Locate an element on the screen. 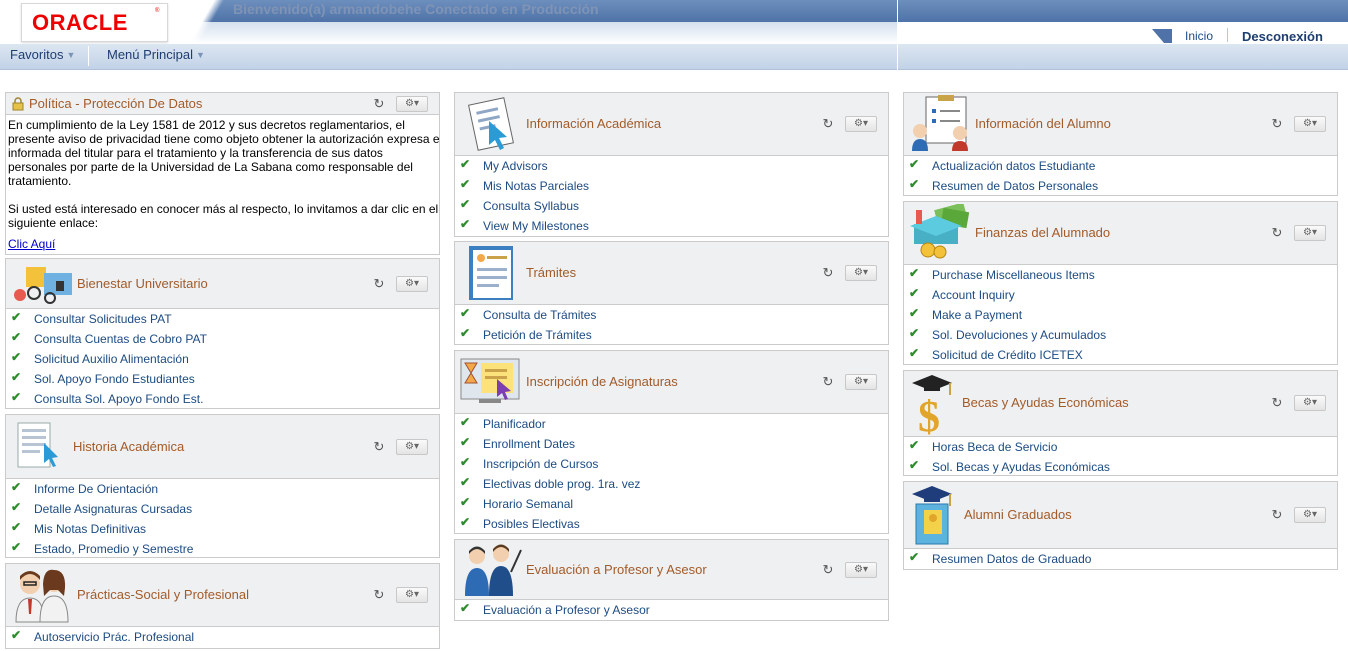  pagelet-header: Historia Académica ↻ ⚙▾ is located at coordinates (222, 447).